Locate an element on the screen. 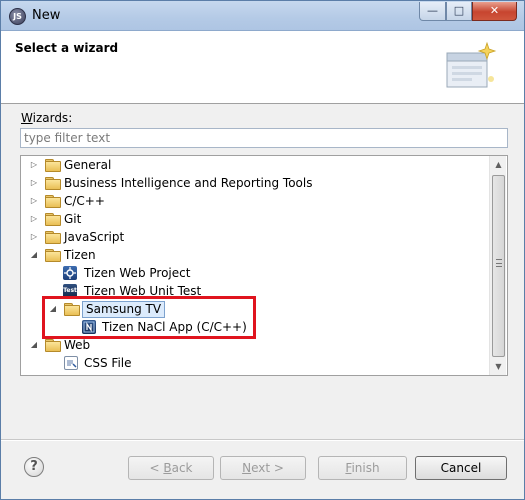  back-button-label: ack is located at coordinates (182, 468).